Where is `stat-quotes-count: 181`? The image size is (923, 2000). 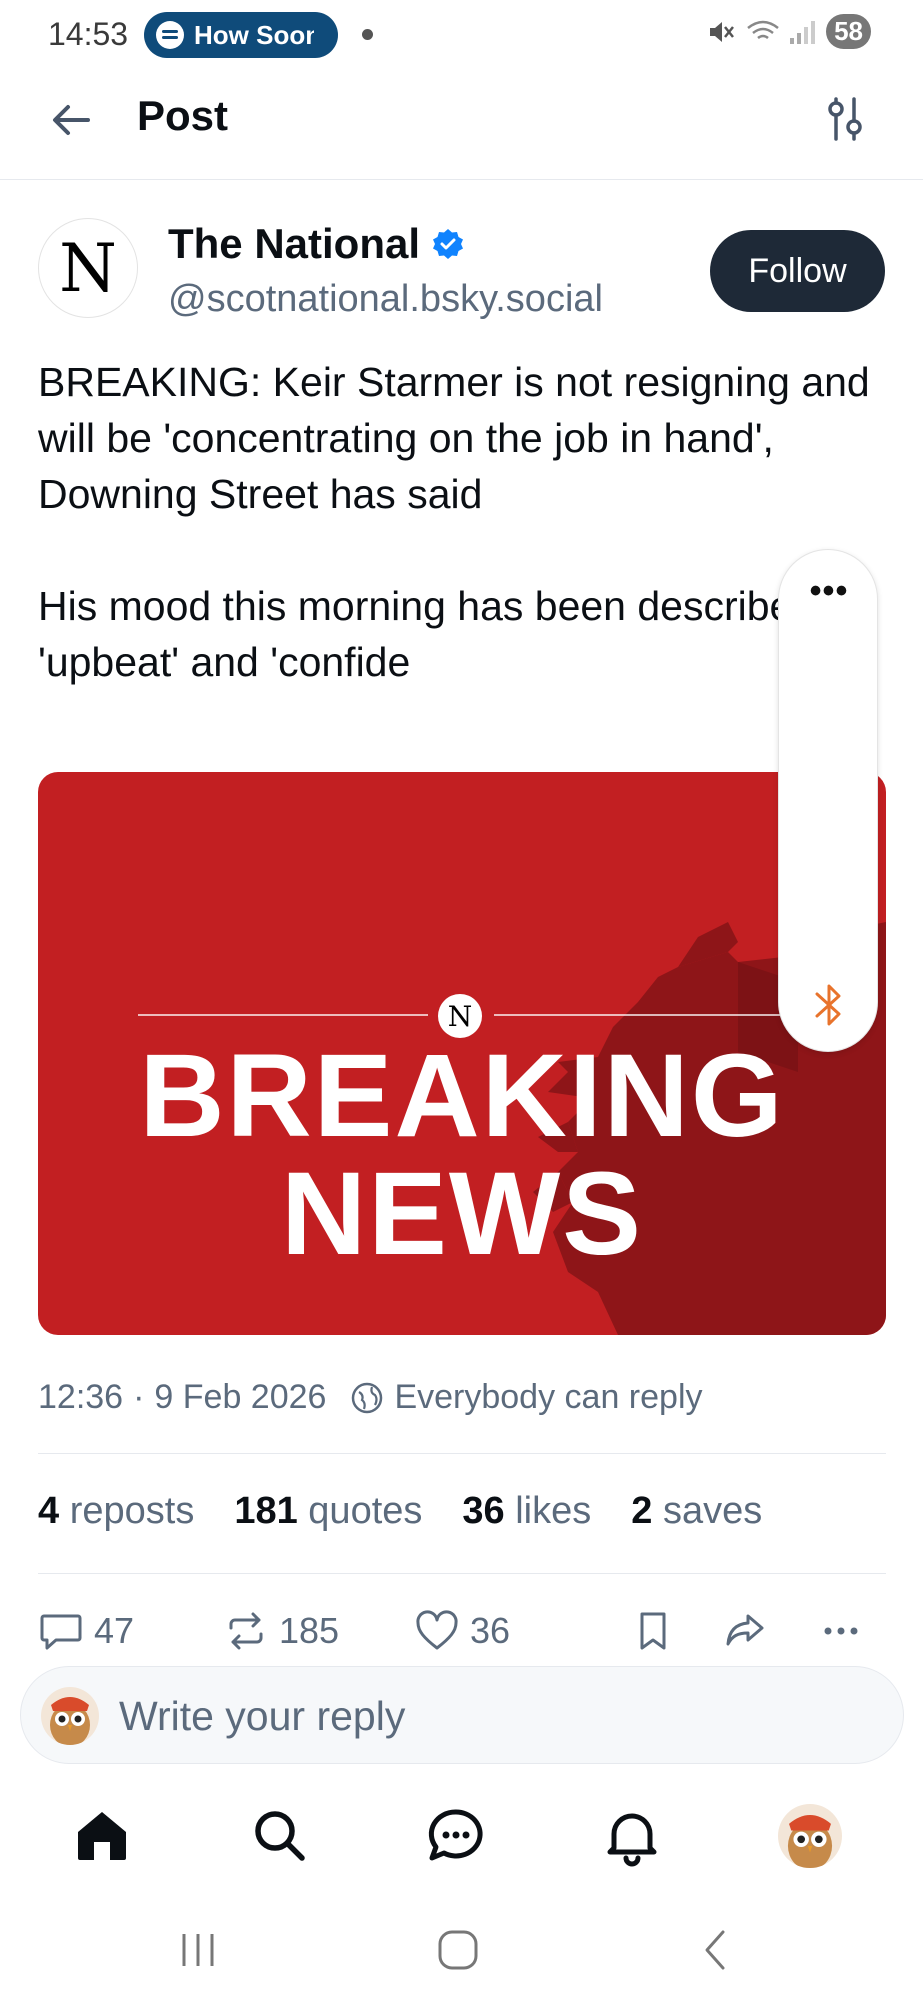
stat-quotes-count: 181 is located at coordinates (266, 1511).